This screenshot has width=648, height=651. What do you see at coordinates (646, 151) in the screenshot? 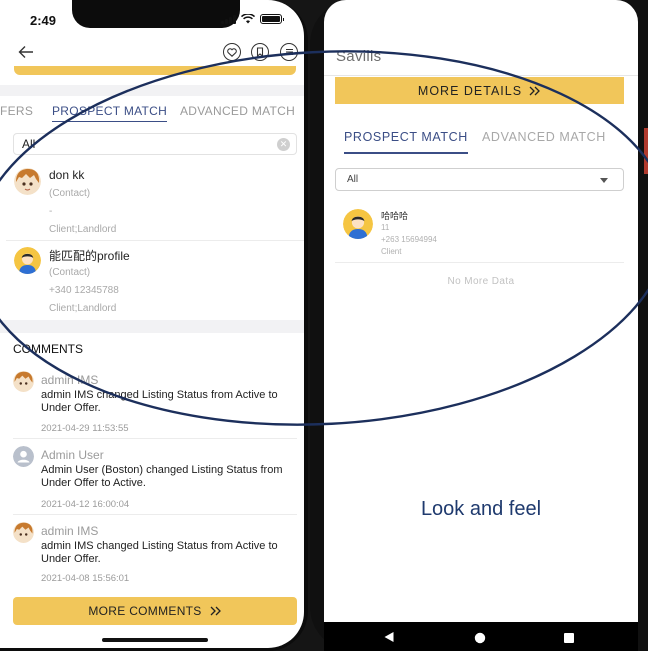
I see `side-button` at bounding box center [646, 151].